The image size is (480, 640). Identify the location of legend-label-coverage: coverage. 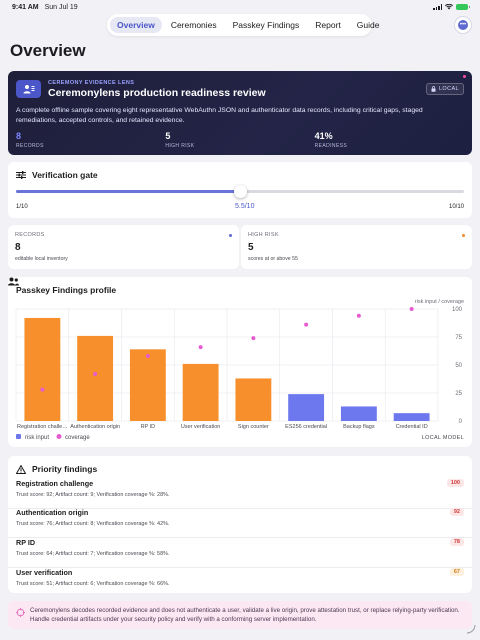
(77, 438).